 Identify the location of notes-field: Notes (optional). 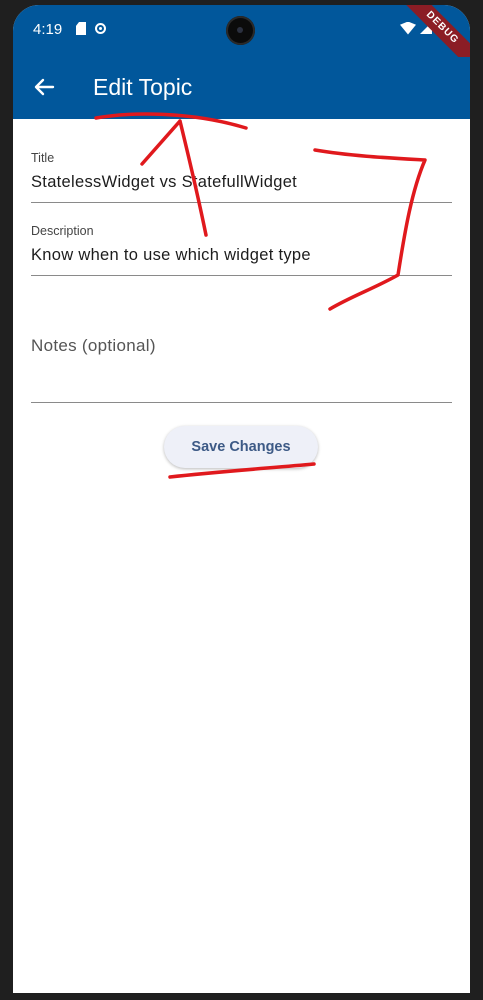
(241, 346).